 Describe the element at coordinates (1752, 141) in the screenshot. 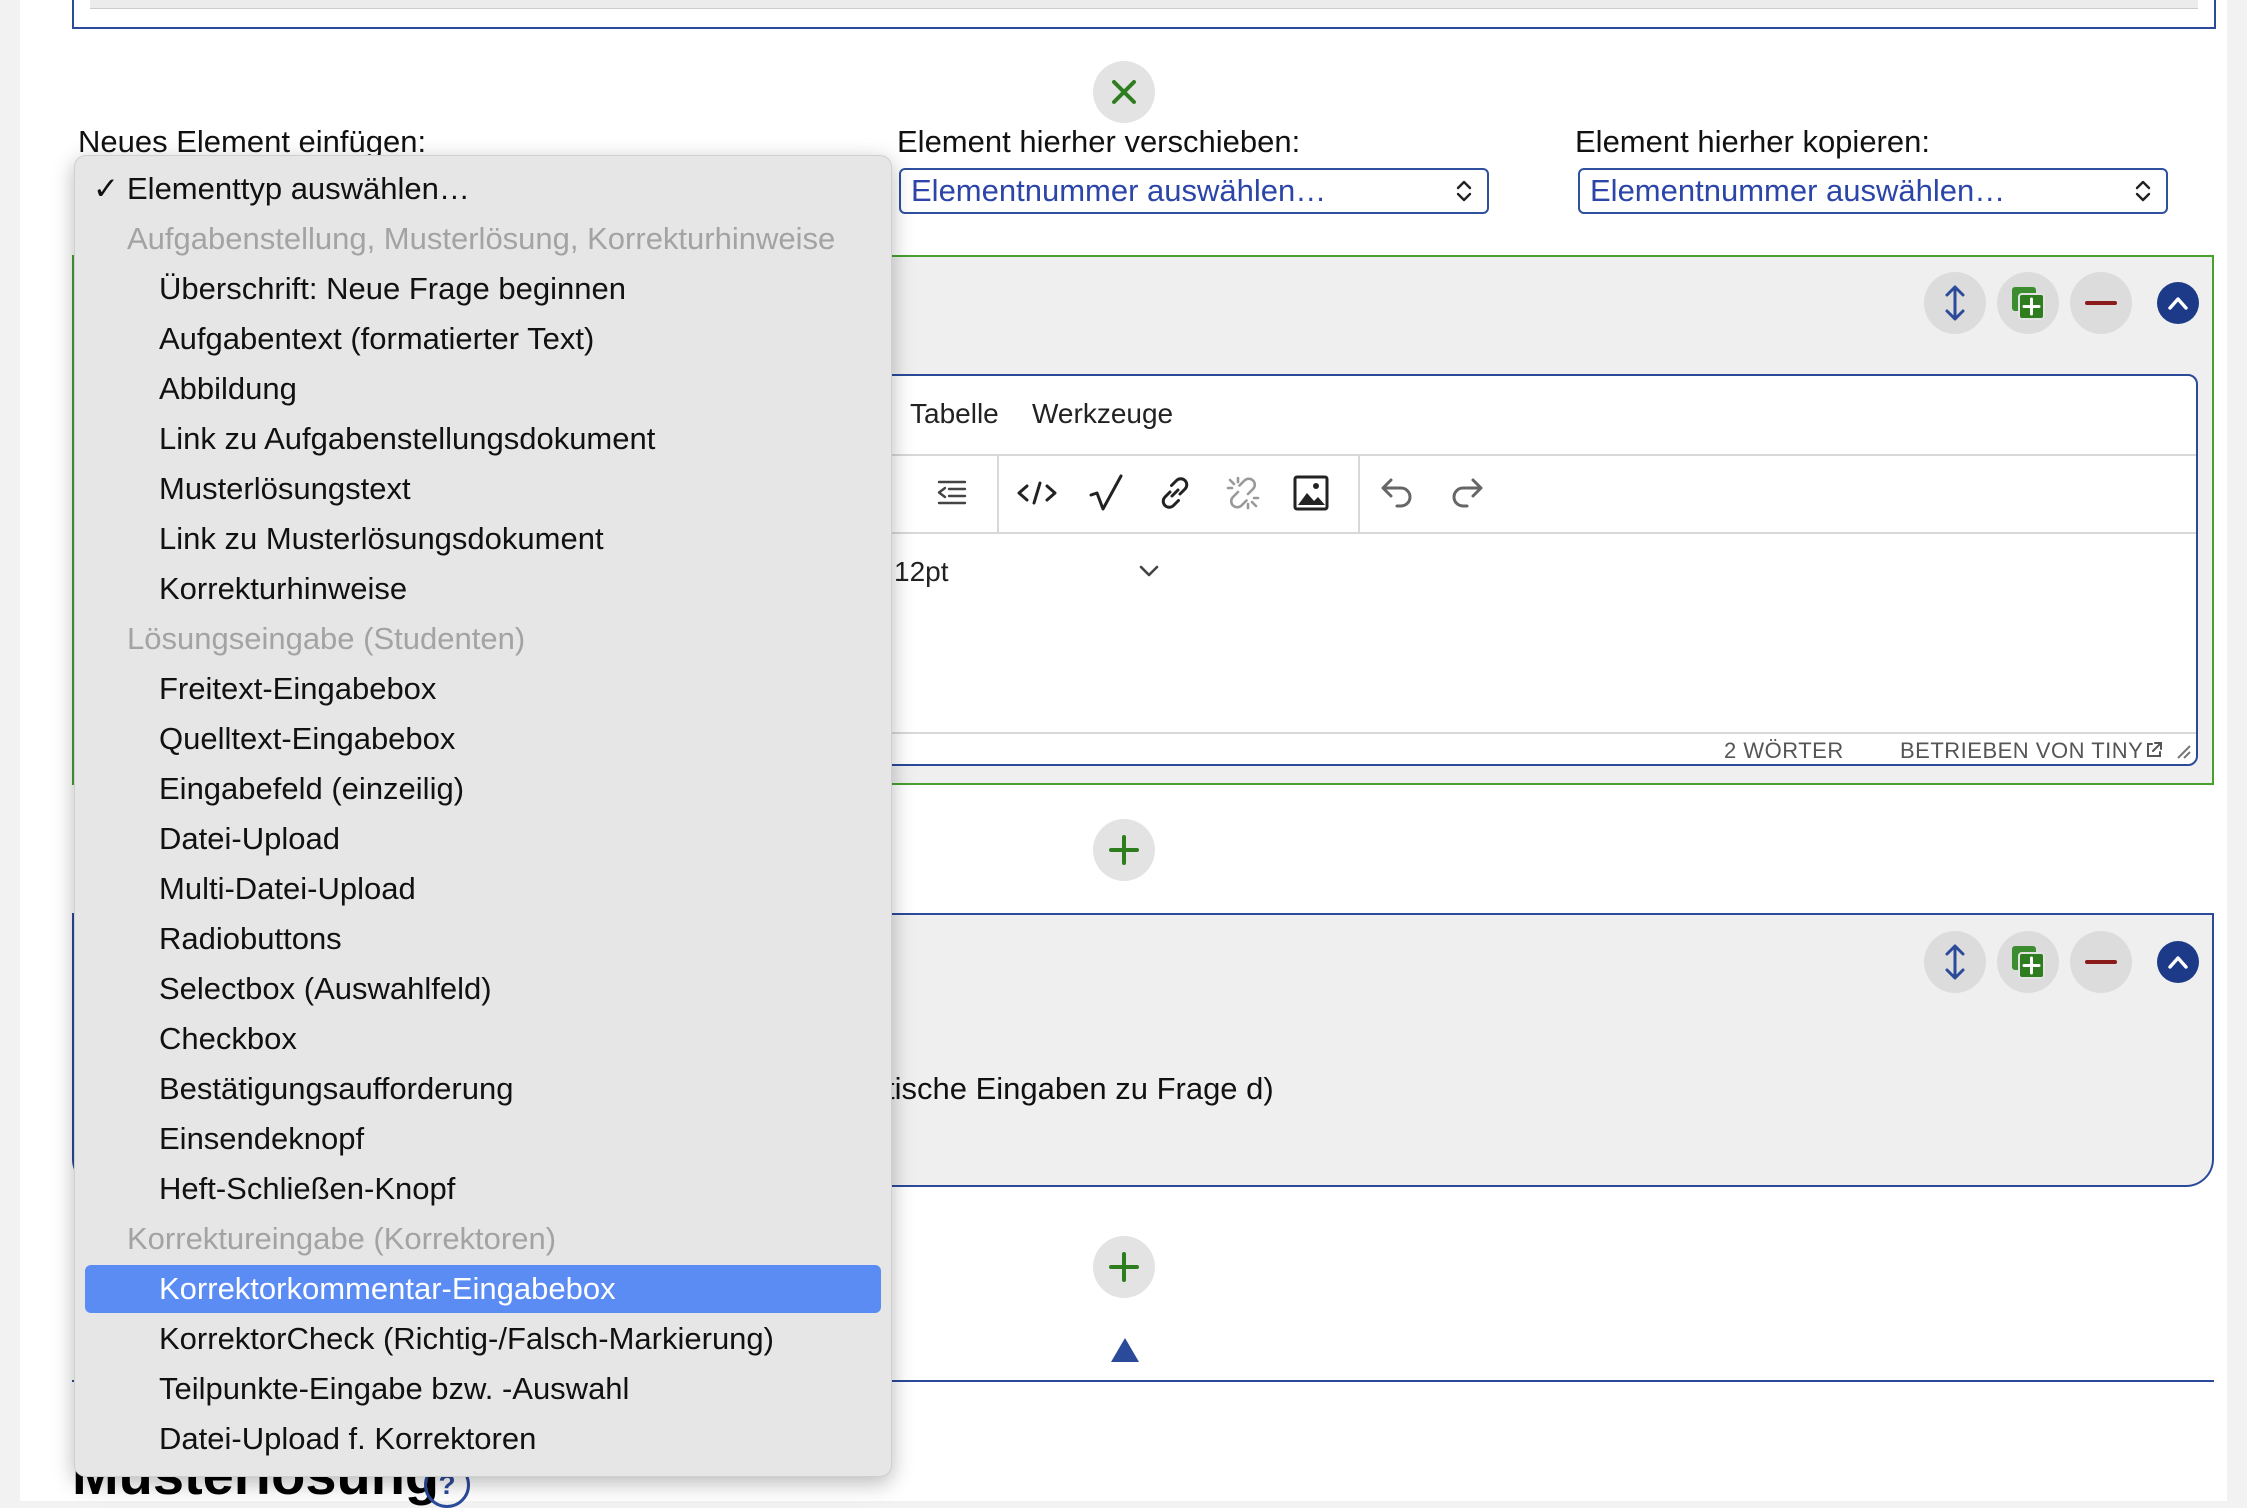

I see `copy-label: Element hierher kopieren:` at that location.